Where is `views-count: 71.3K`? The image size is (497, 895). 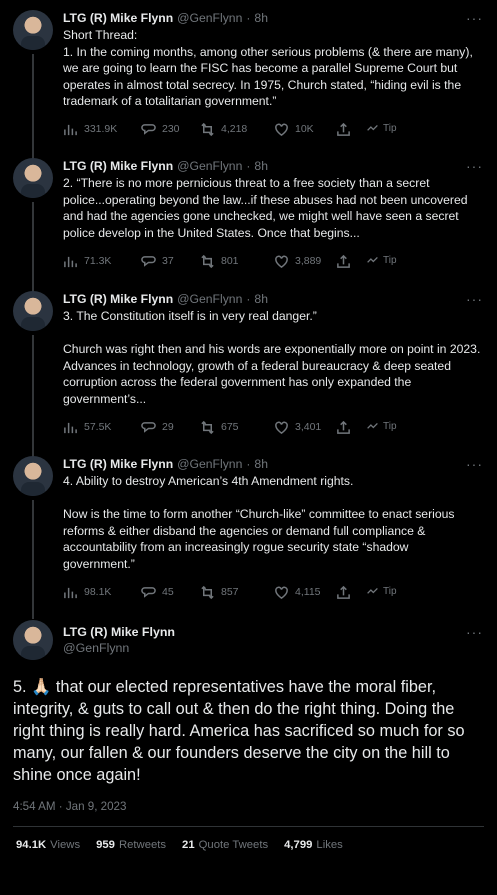 views-count: 71.3K is located at coordinates (98, 260).